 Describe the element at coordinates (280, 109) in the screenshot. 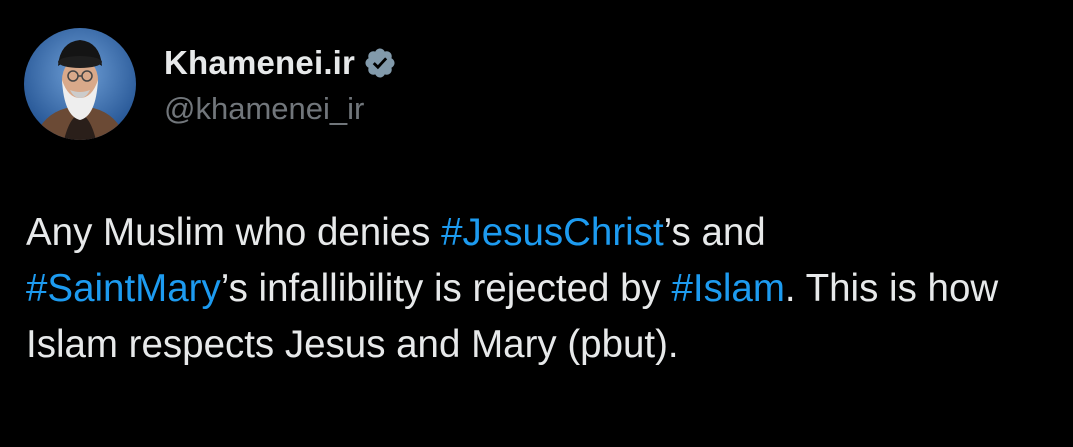

I see `author-handle: @khamenei_ir` at that location.